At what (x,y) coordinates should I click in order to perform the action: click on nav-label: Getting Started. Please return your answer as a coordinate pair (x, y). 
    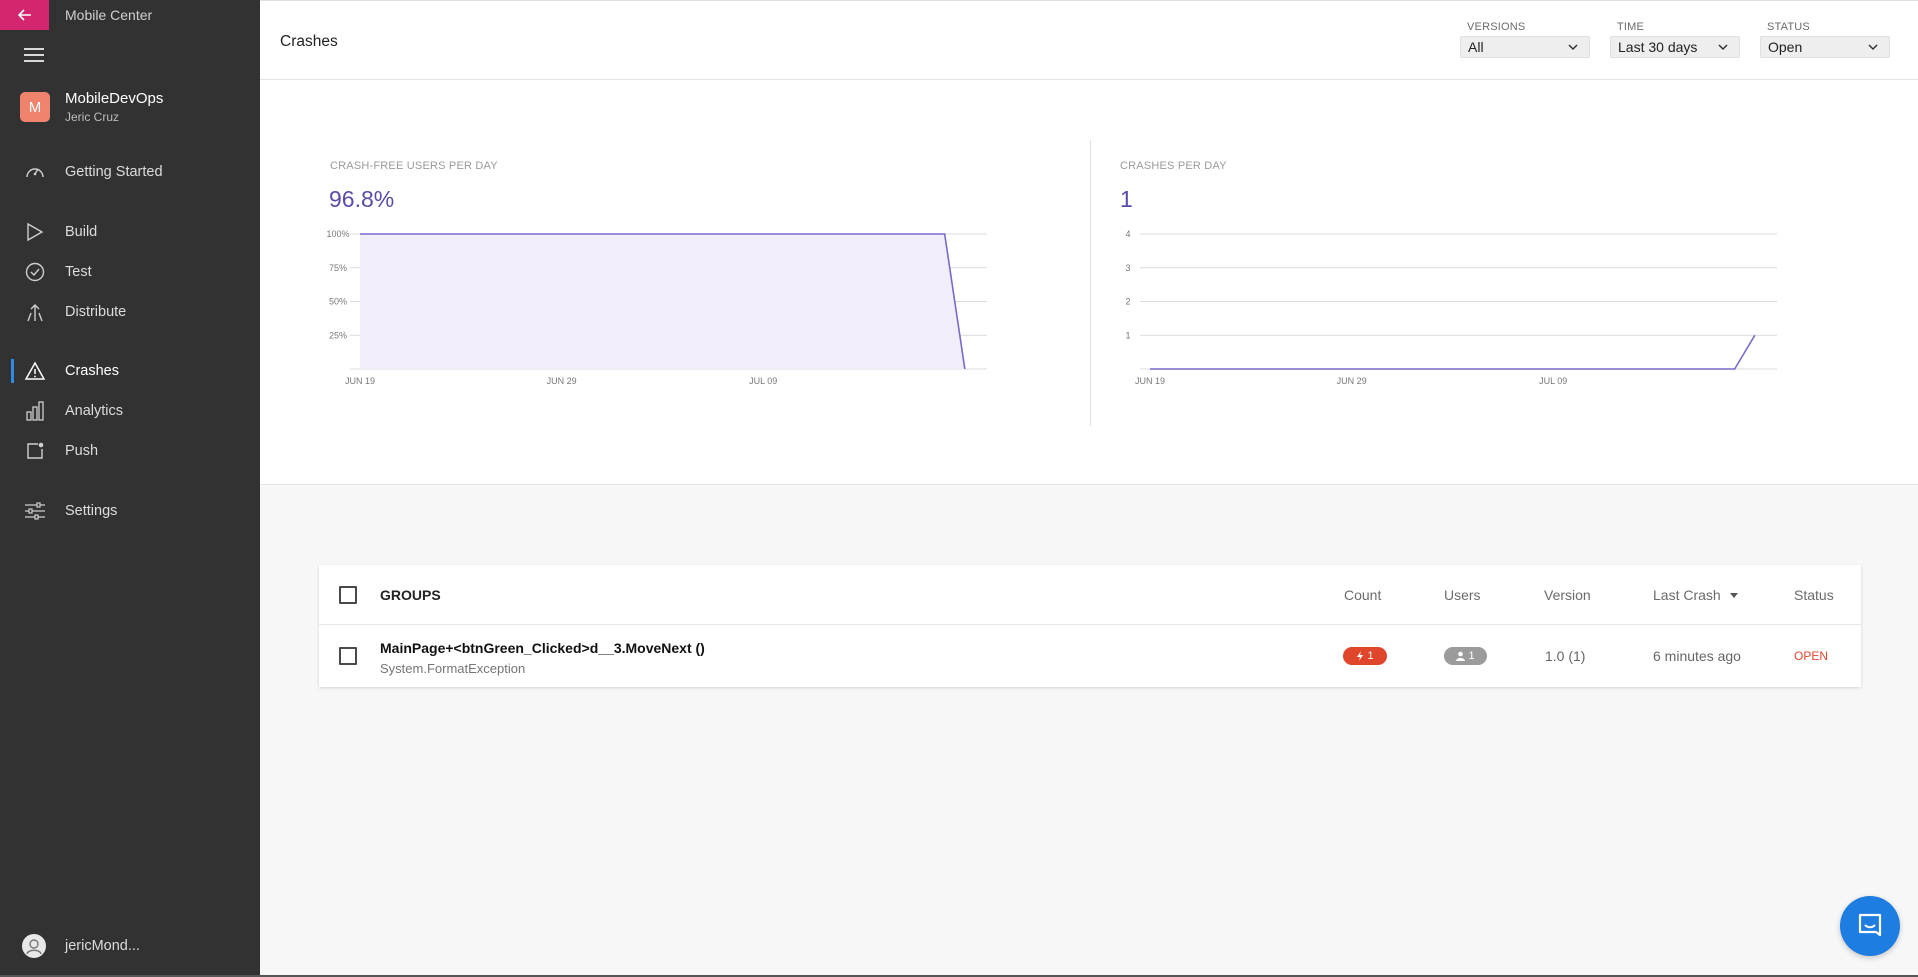
    Looking at the image, I should click on (114, 172).